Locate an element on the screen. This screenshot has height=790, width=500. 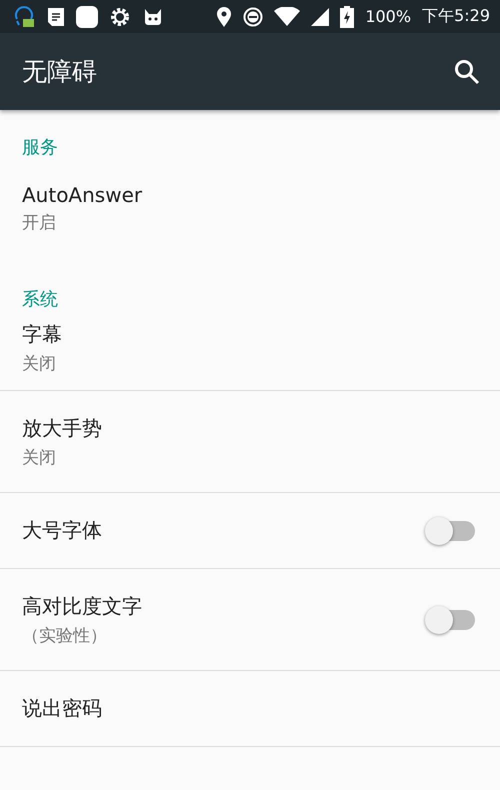
square-icon is located at coordinates (87, 17).